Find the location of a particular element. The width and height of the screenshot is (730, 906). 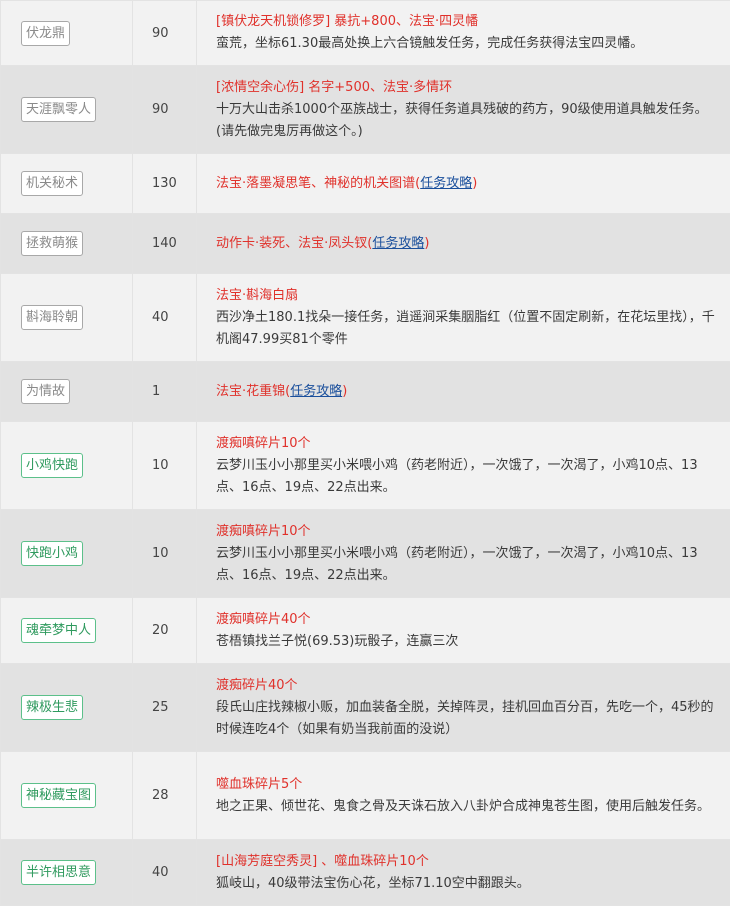

quest-level: 25 is located at coordinates (165, 708).